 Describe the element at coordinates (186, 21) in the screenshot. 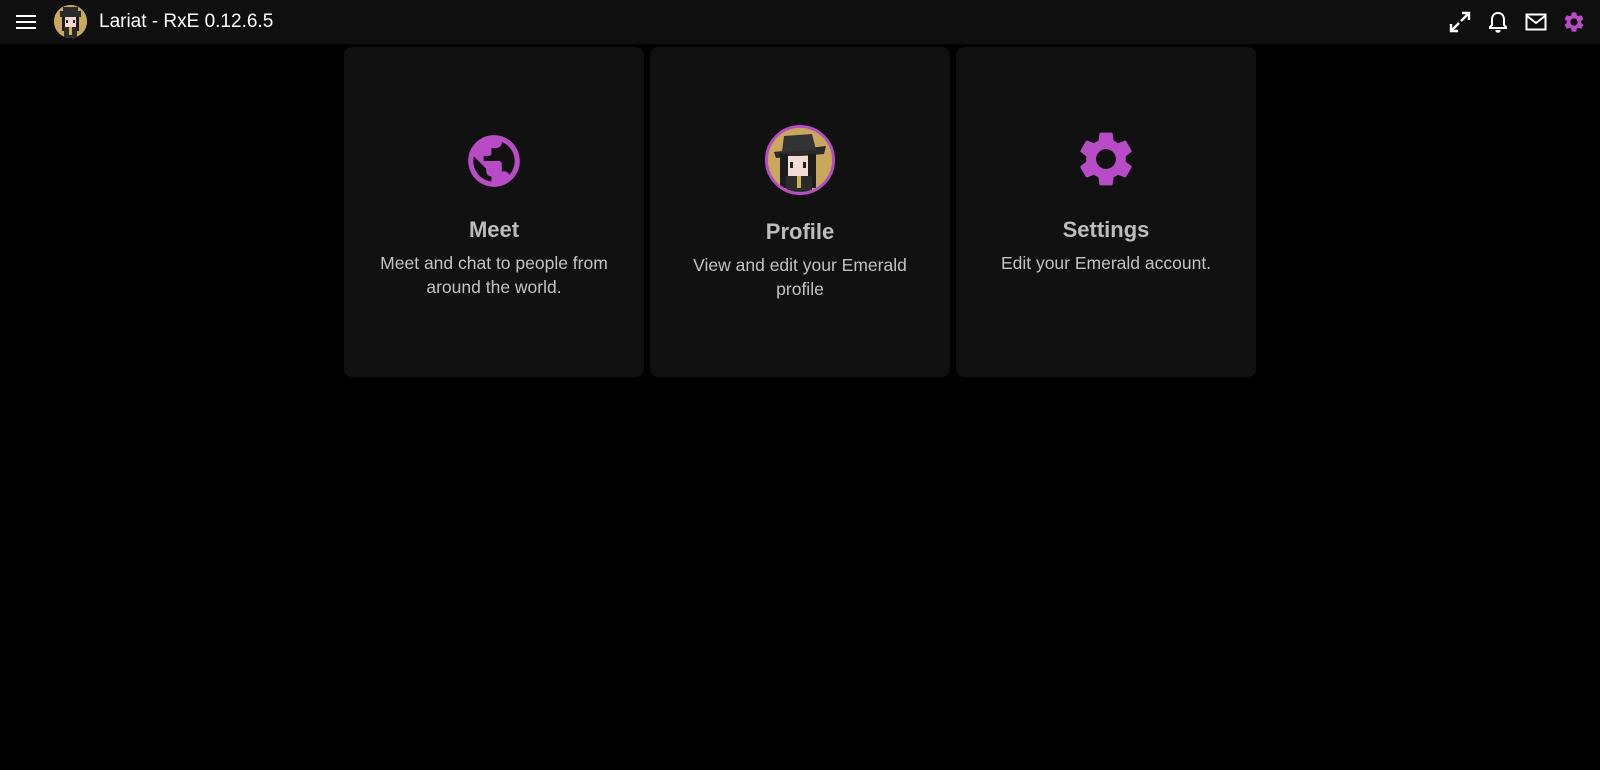

I see `app-title: Lariat - RxE 0.12.6.5` at that location.